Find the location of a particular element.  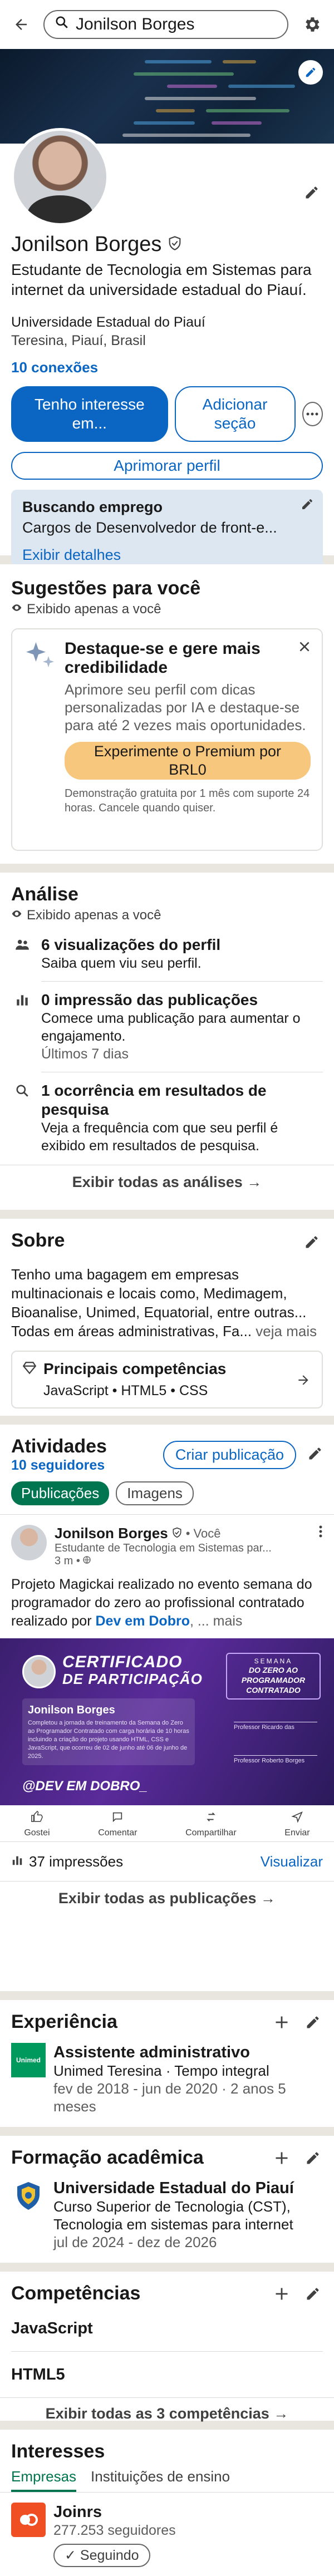

profile-name: Jonilson Borges is located at coordinates (167, 245).